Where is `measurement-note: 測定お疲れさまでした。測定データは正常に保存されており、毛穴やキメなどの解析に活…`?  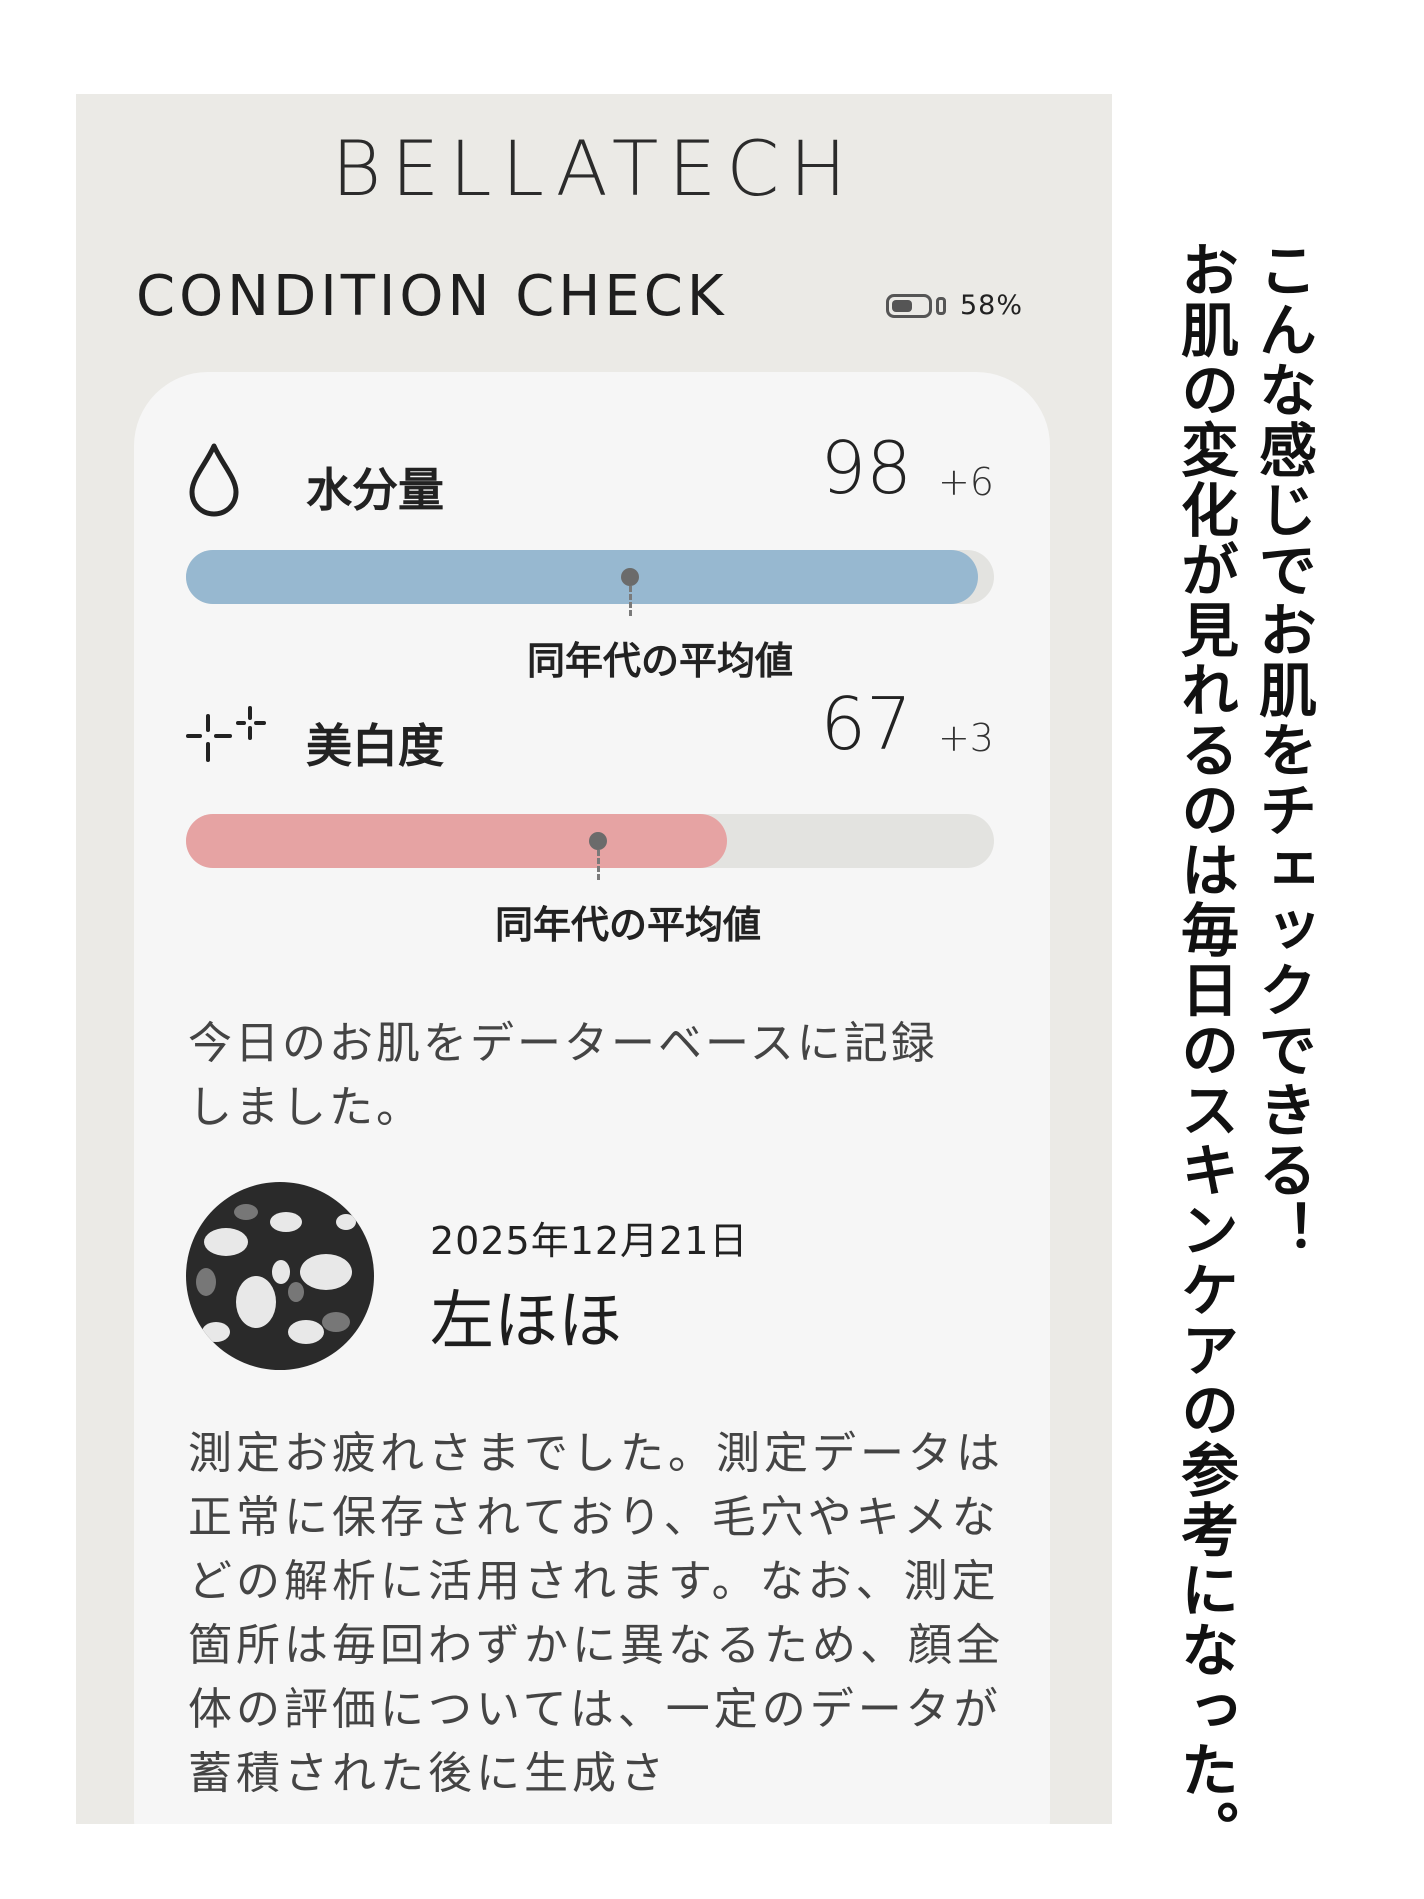 measurement-note: 測定お疲れさまでした。測定データは正常に保存されており、毛穴やキメなどの解析に活… is located at coordinates (596, 1613).